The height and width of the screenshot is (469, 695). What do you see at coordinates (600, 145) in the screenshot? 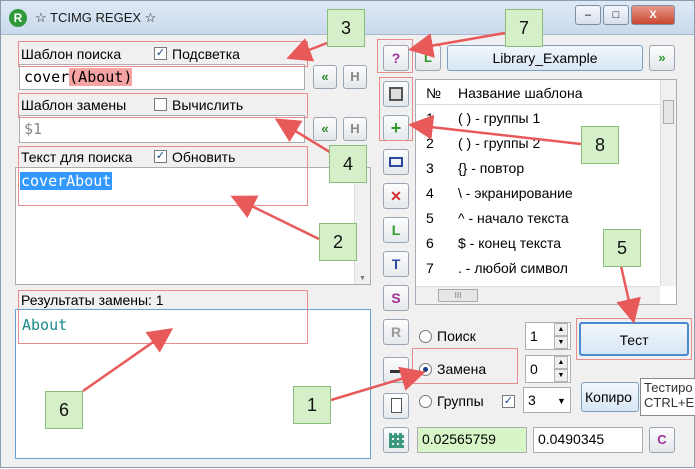
I see `callout-8: 8` at bounding box center [600, 145].